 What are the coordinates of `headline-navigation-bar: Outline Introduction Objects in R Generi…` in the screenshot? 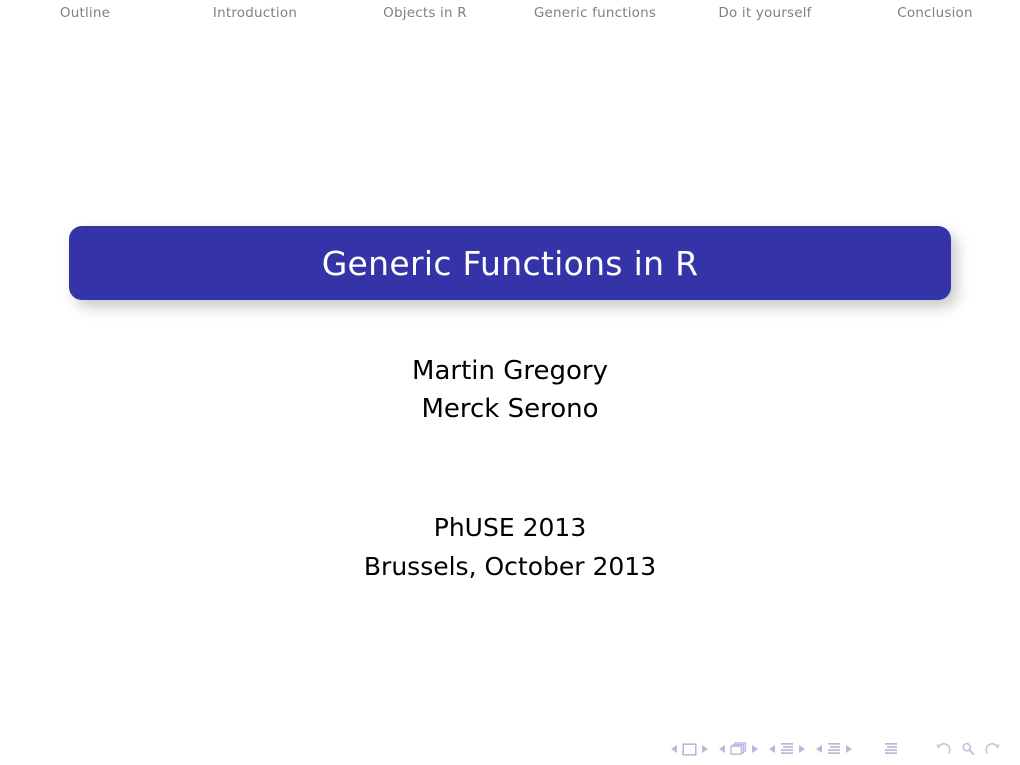 It's located at (510, 13).